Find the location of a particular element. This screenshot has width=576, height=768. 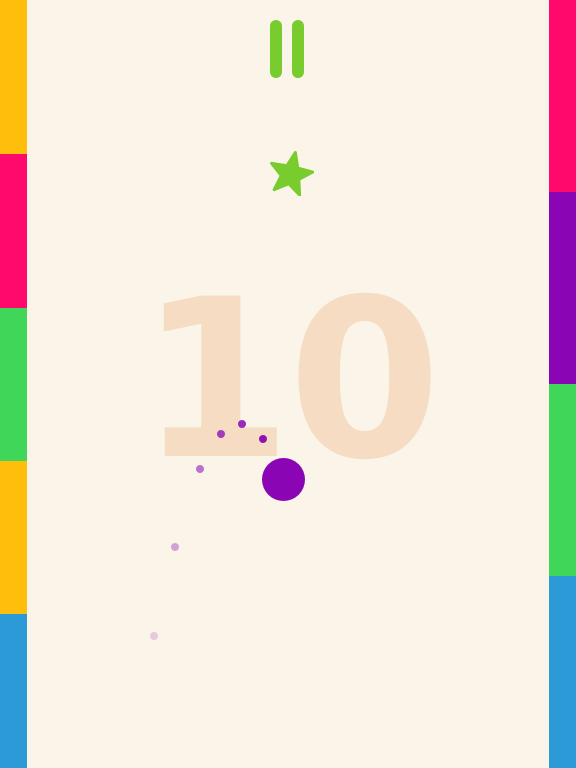

right-wall-segment-blue is located at coordinates (562, 672).